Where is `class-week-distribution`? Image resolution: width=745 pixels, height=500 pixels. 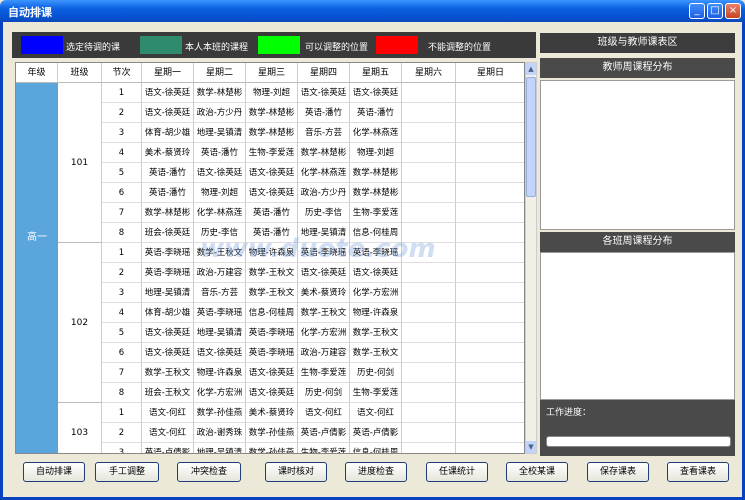 class-week-distribution is located at coordinates (637, 326).